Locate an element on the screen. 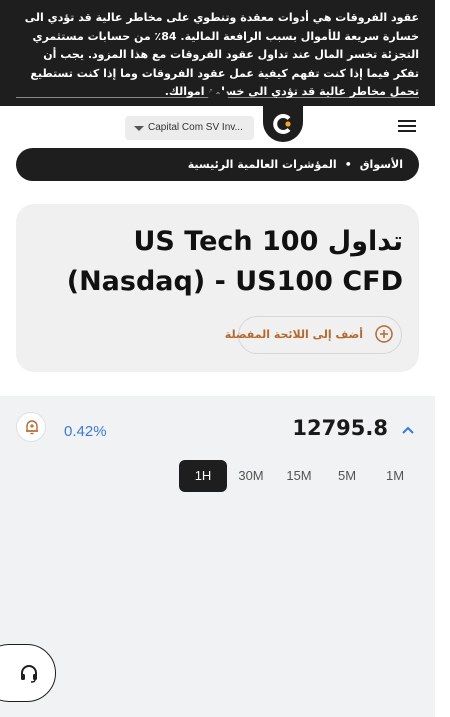 The image size is (450, 717). chevron-up-icon: ⌃ is located at coordinates (218, 96).